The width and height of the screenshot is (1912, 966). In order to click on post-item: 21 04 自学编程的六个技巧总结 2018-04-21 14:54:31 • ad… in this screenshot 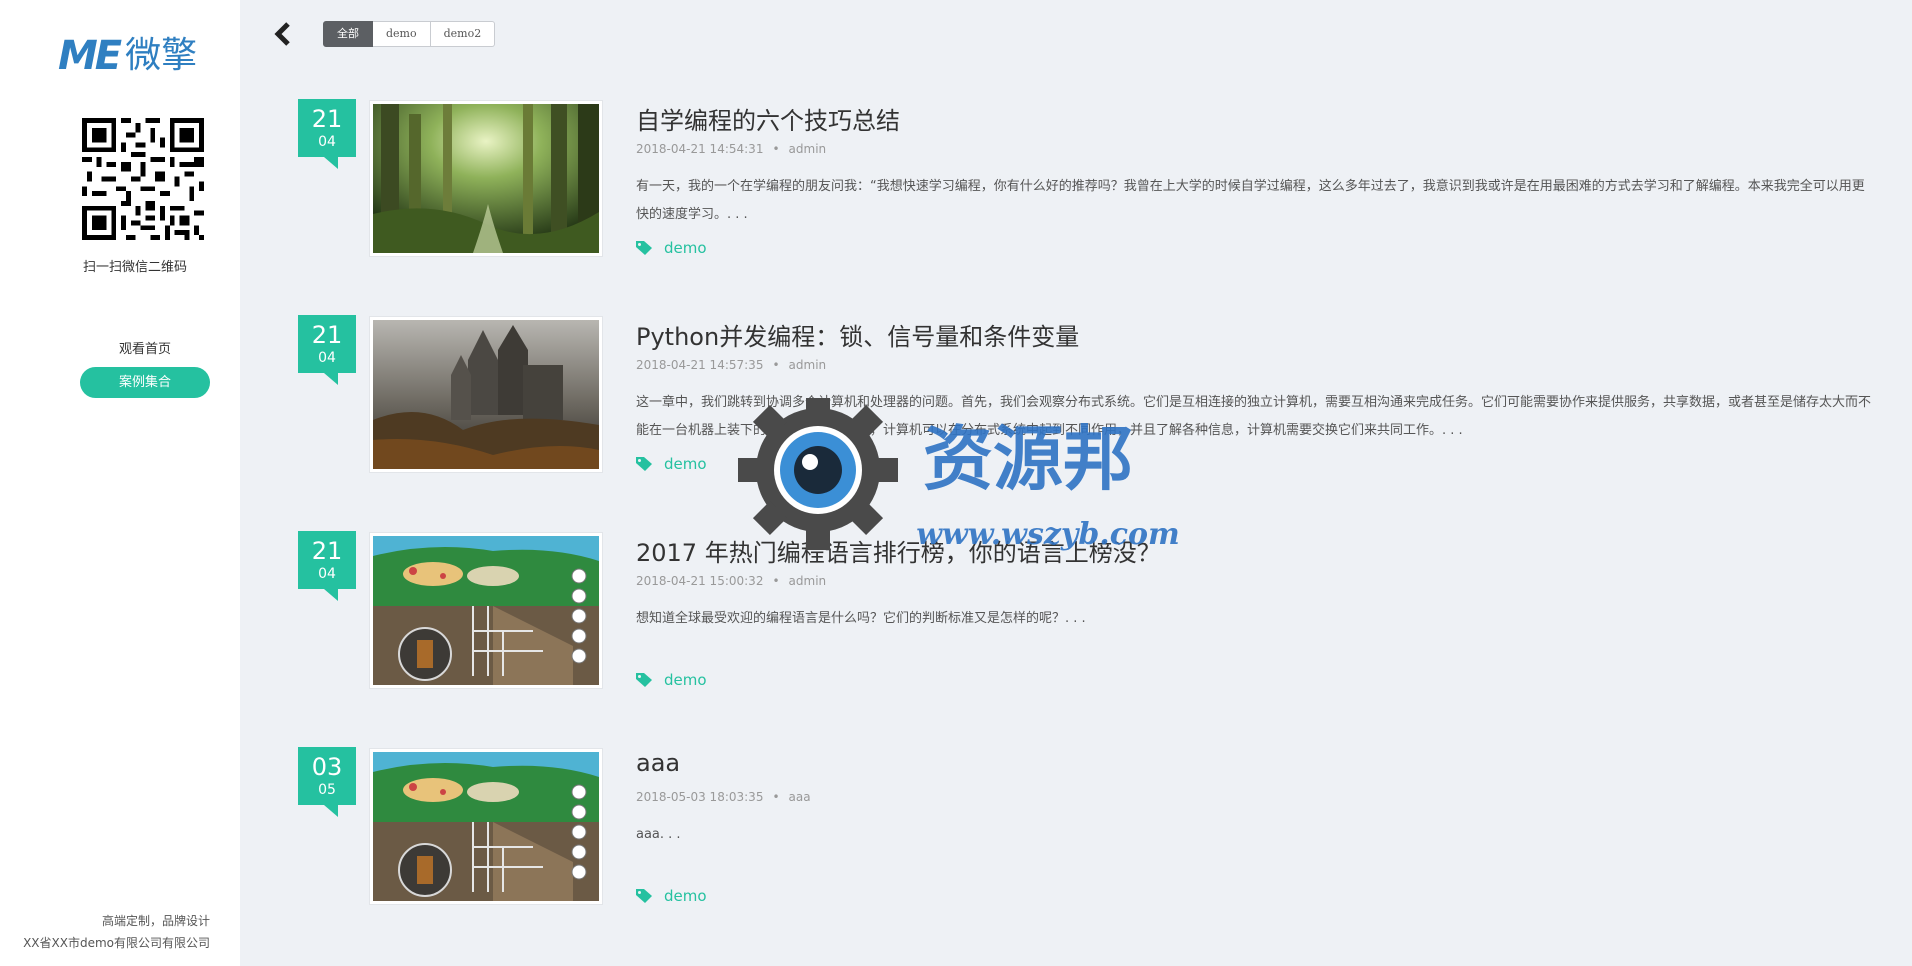, I will do `click(1093, 184)`.